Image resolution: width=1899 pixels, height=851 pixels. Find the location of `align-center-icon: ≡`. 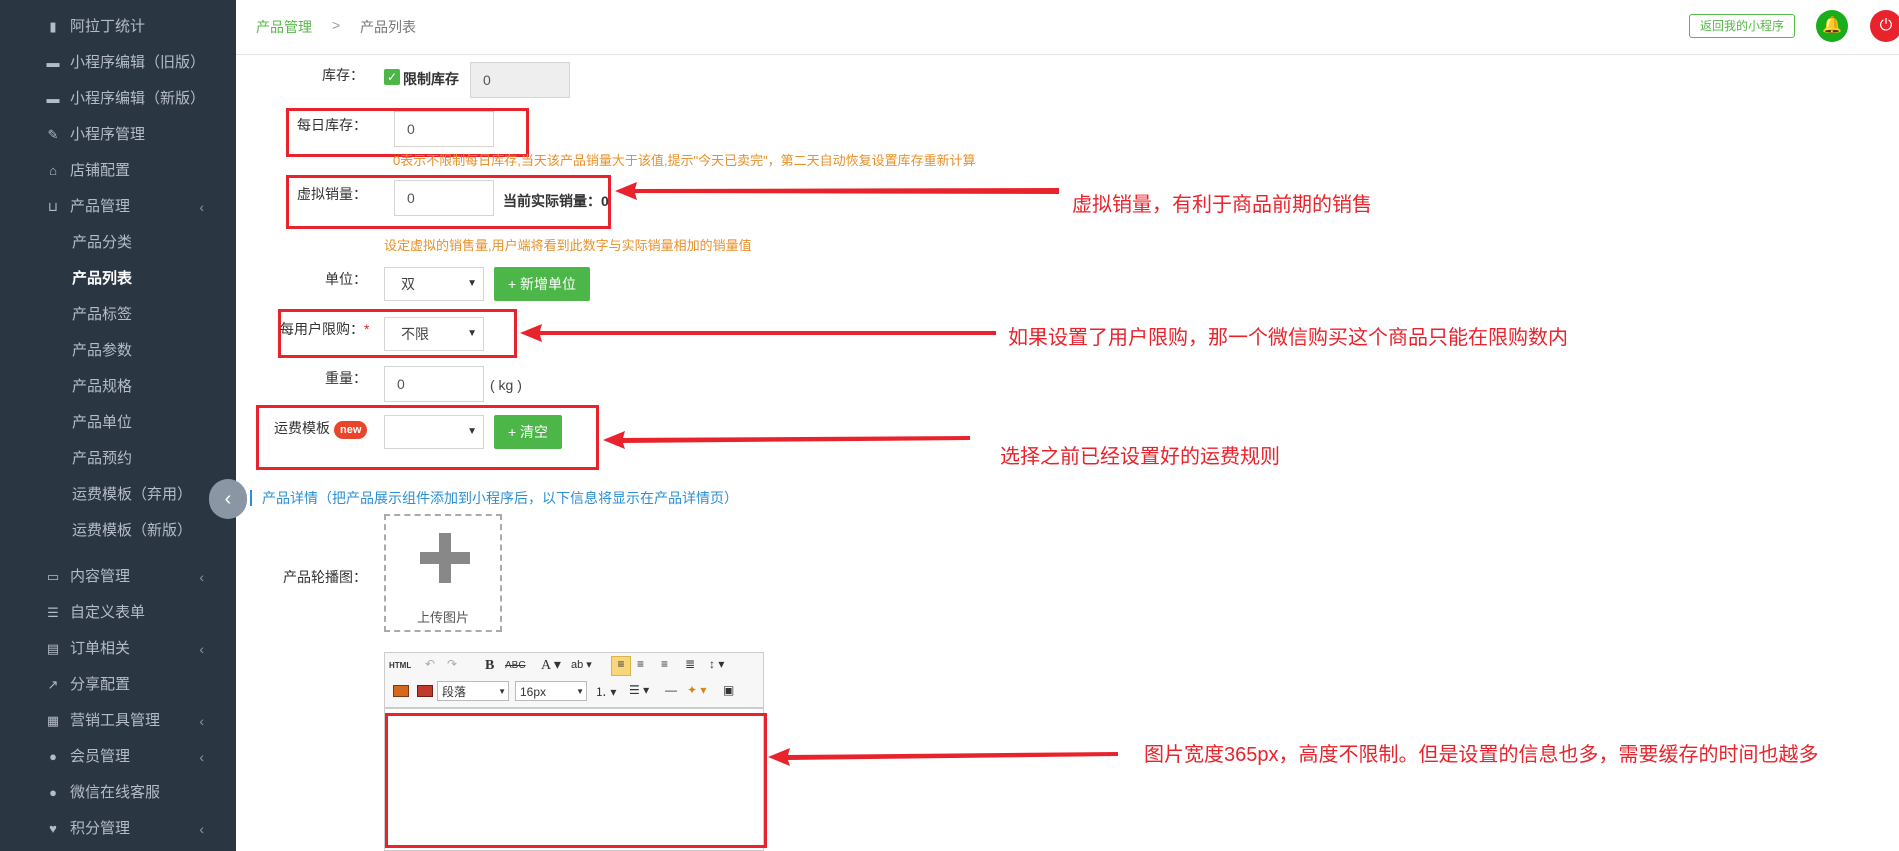

align-center-icon: ≡ is located at coordinates (640, 664).